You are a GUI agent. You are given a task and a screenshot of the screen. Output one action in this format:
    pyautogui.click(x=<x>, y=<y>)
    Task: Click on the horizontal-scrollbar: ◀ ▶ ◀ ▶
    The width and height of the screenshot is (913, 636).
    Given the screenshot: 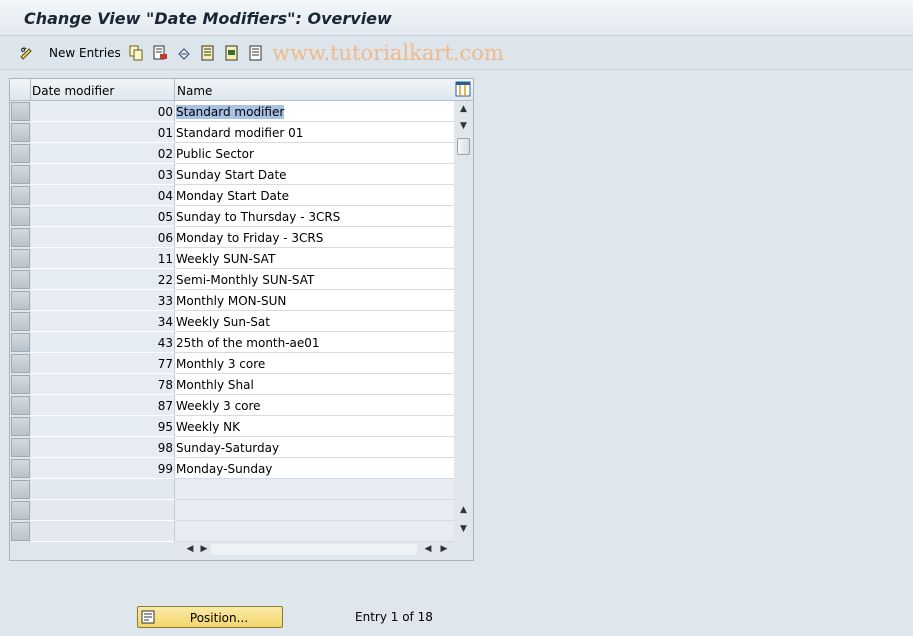 What is the action you would take?
    pyautogui.click(x=314, y=549)
    